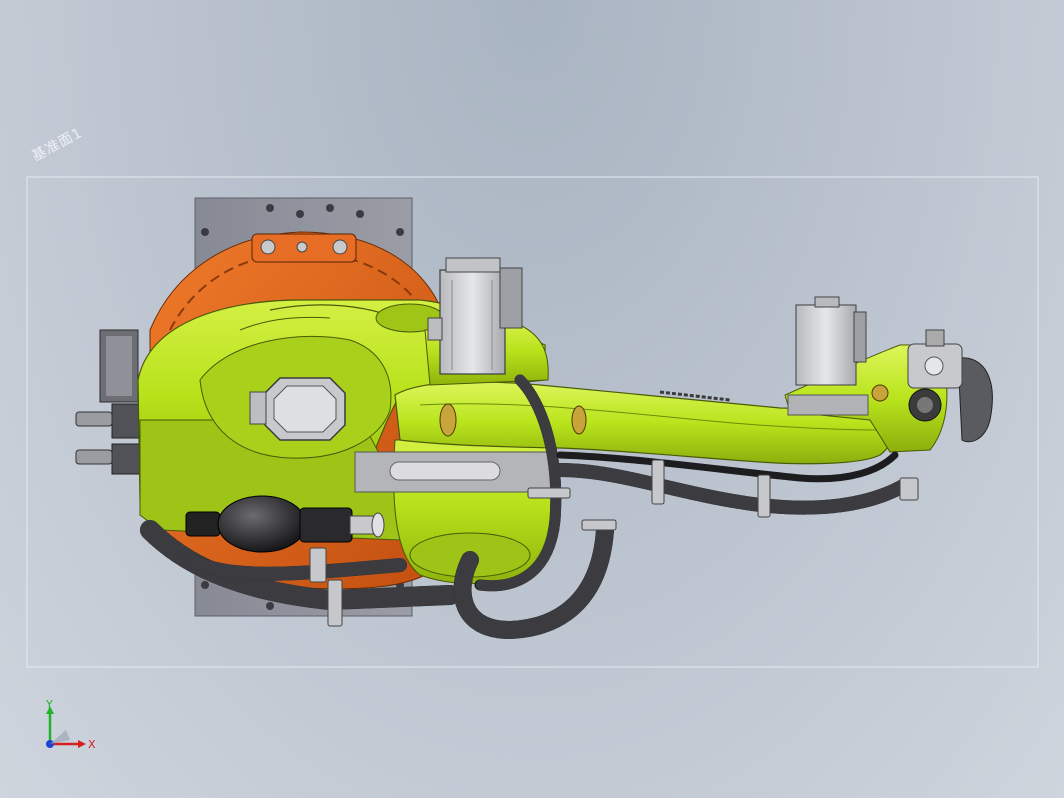 The image size is (1064, 798). Describe the element at coordinates (304, 248) in the screenshot. I see `flange-bolt-block` at that location.